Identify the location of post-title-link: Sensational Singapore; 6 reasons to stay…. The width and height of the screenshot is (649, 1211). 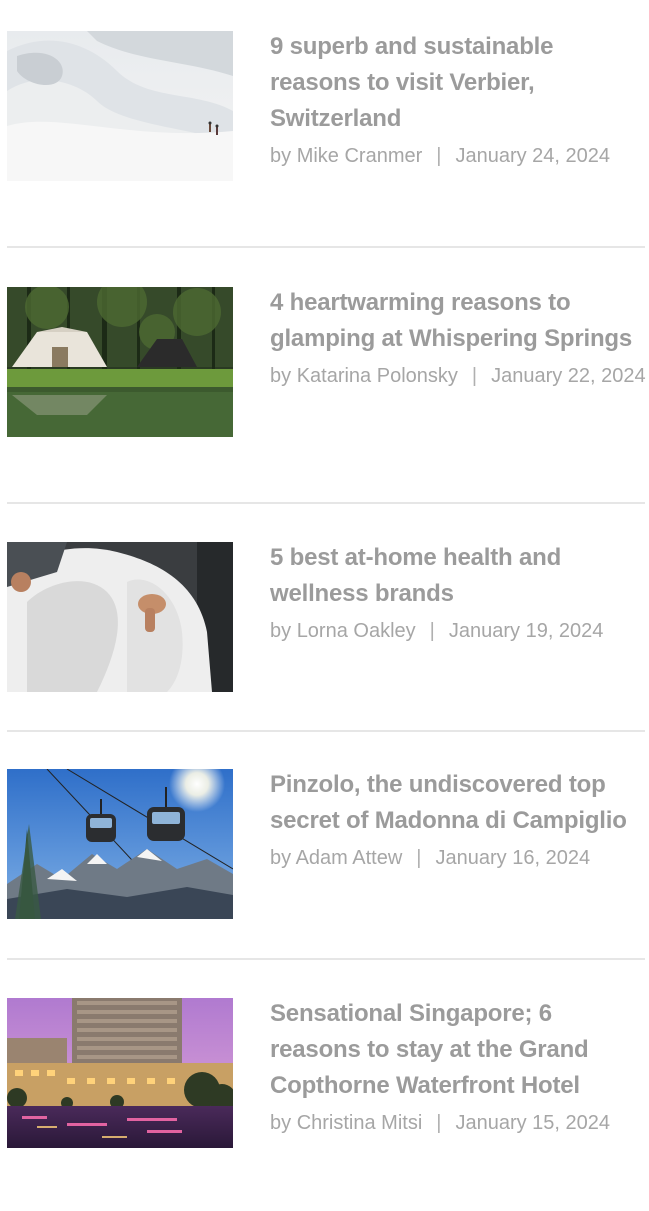
(459, 1050).